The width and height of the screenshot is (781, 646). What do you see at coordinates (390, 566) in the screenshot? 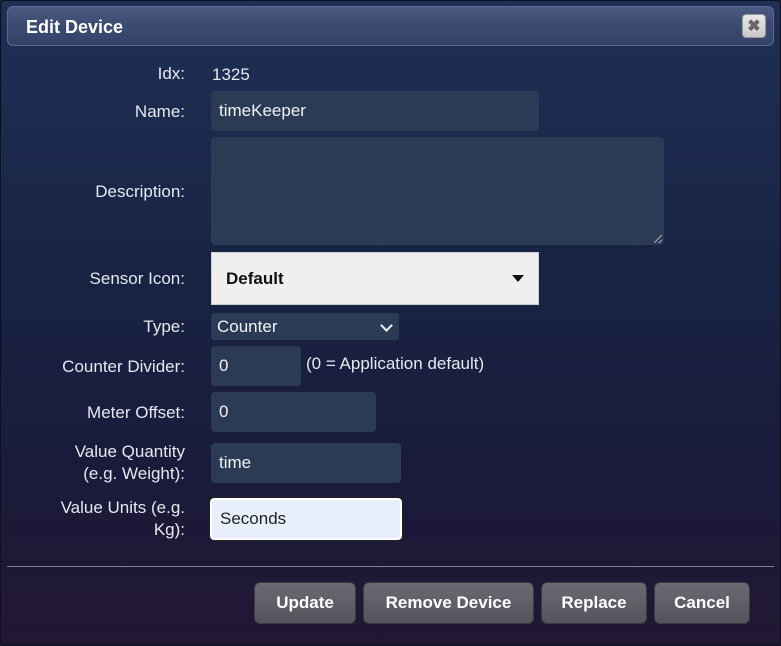
I see `footer-divider` at bounding box center [390, 566].